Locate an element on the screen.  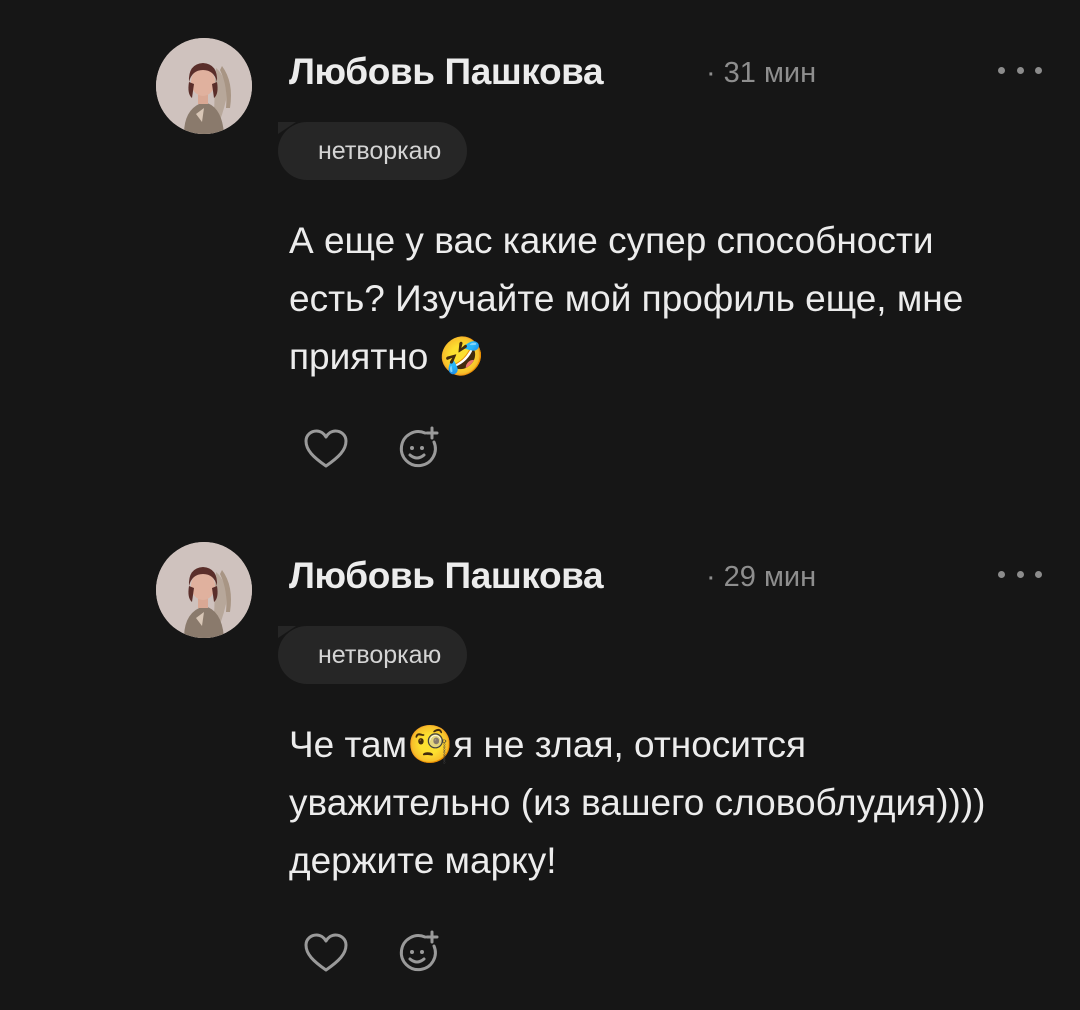
timestamp: 29 мин is located at coordinates (770, 577).